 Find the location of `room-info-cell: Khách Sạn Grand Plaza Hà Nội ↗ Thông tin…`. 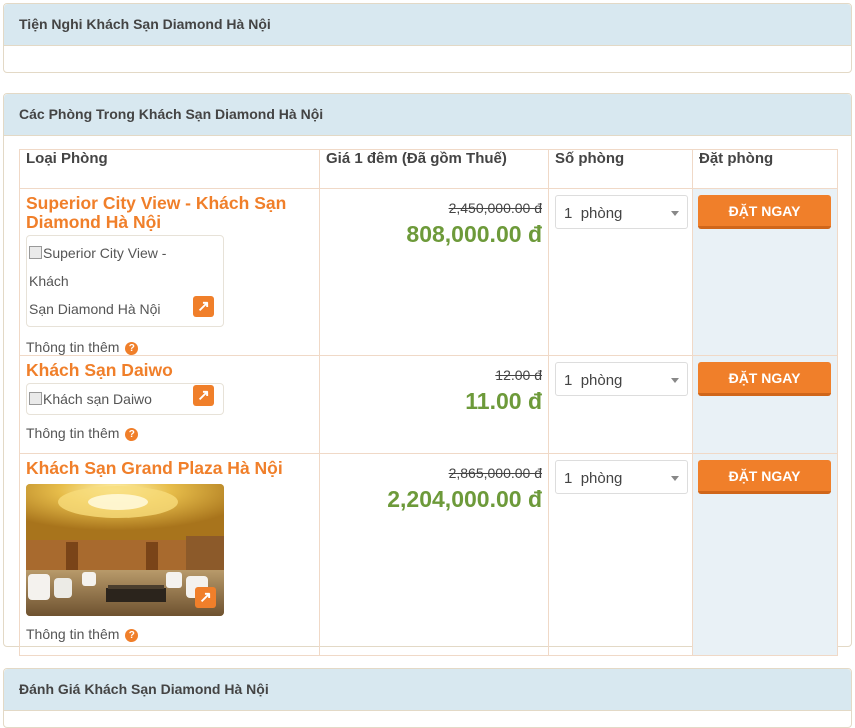

room-info-cell: Khách Sạn Grand Plaza Hà Nội ↗ Thông tin… is located at coordinates (169, 554).